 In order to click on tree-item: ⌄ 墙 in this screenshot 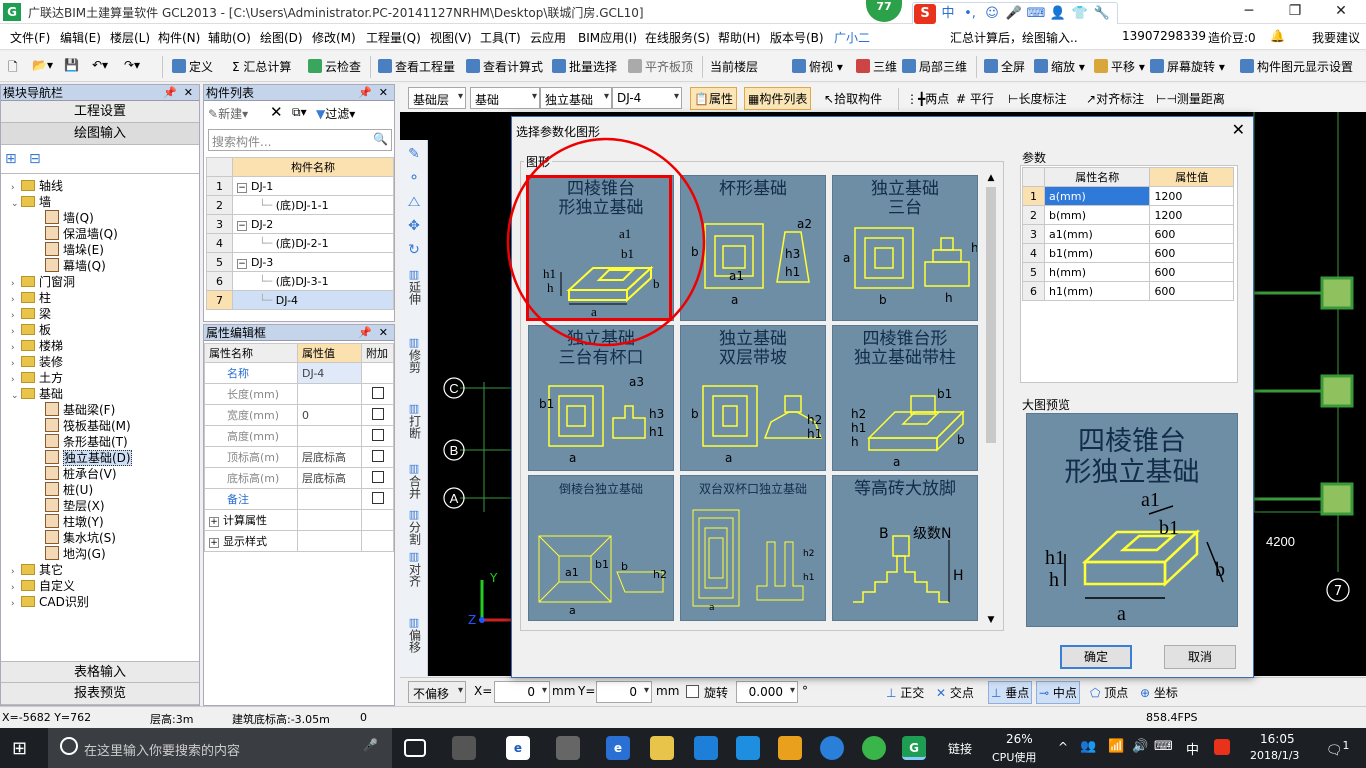, I will do `click(31, 202)`.